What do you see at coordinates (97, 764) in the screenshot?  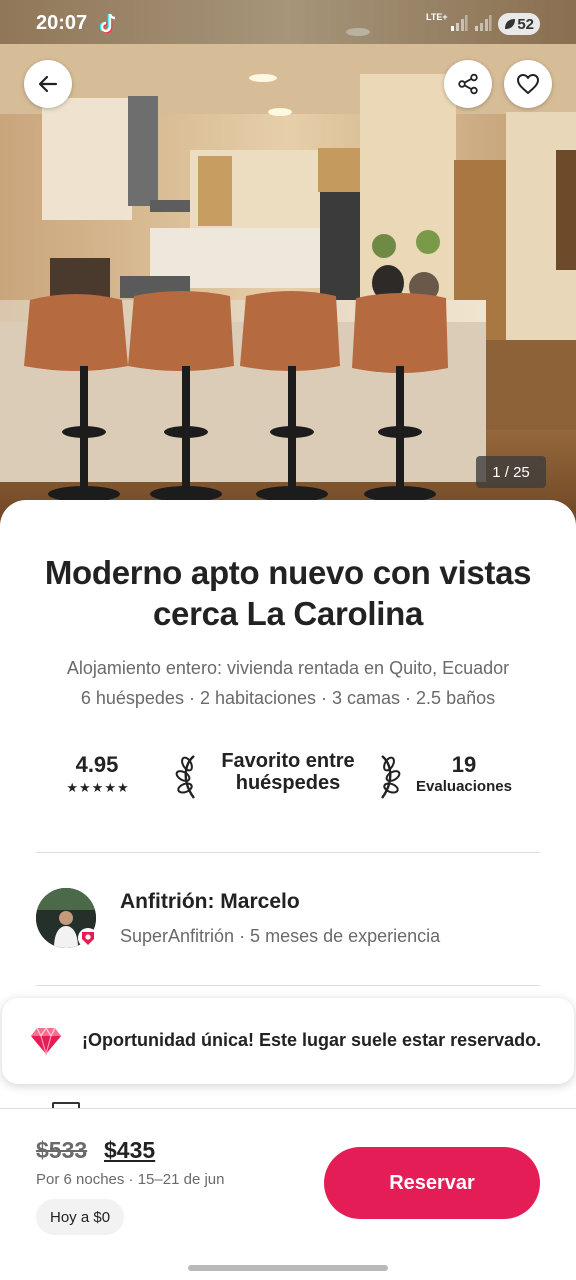 I see `rating-value: 4.95` at bounding box center [97, 764].